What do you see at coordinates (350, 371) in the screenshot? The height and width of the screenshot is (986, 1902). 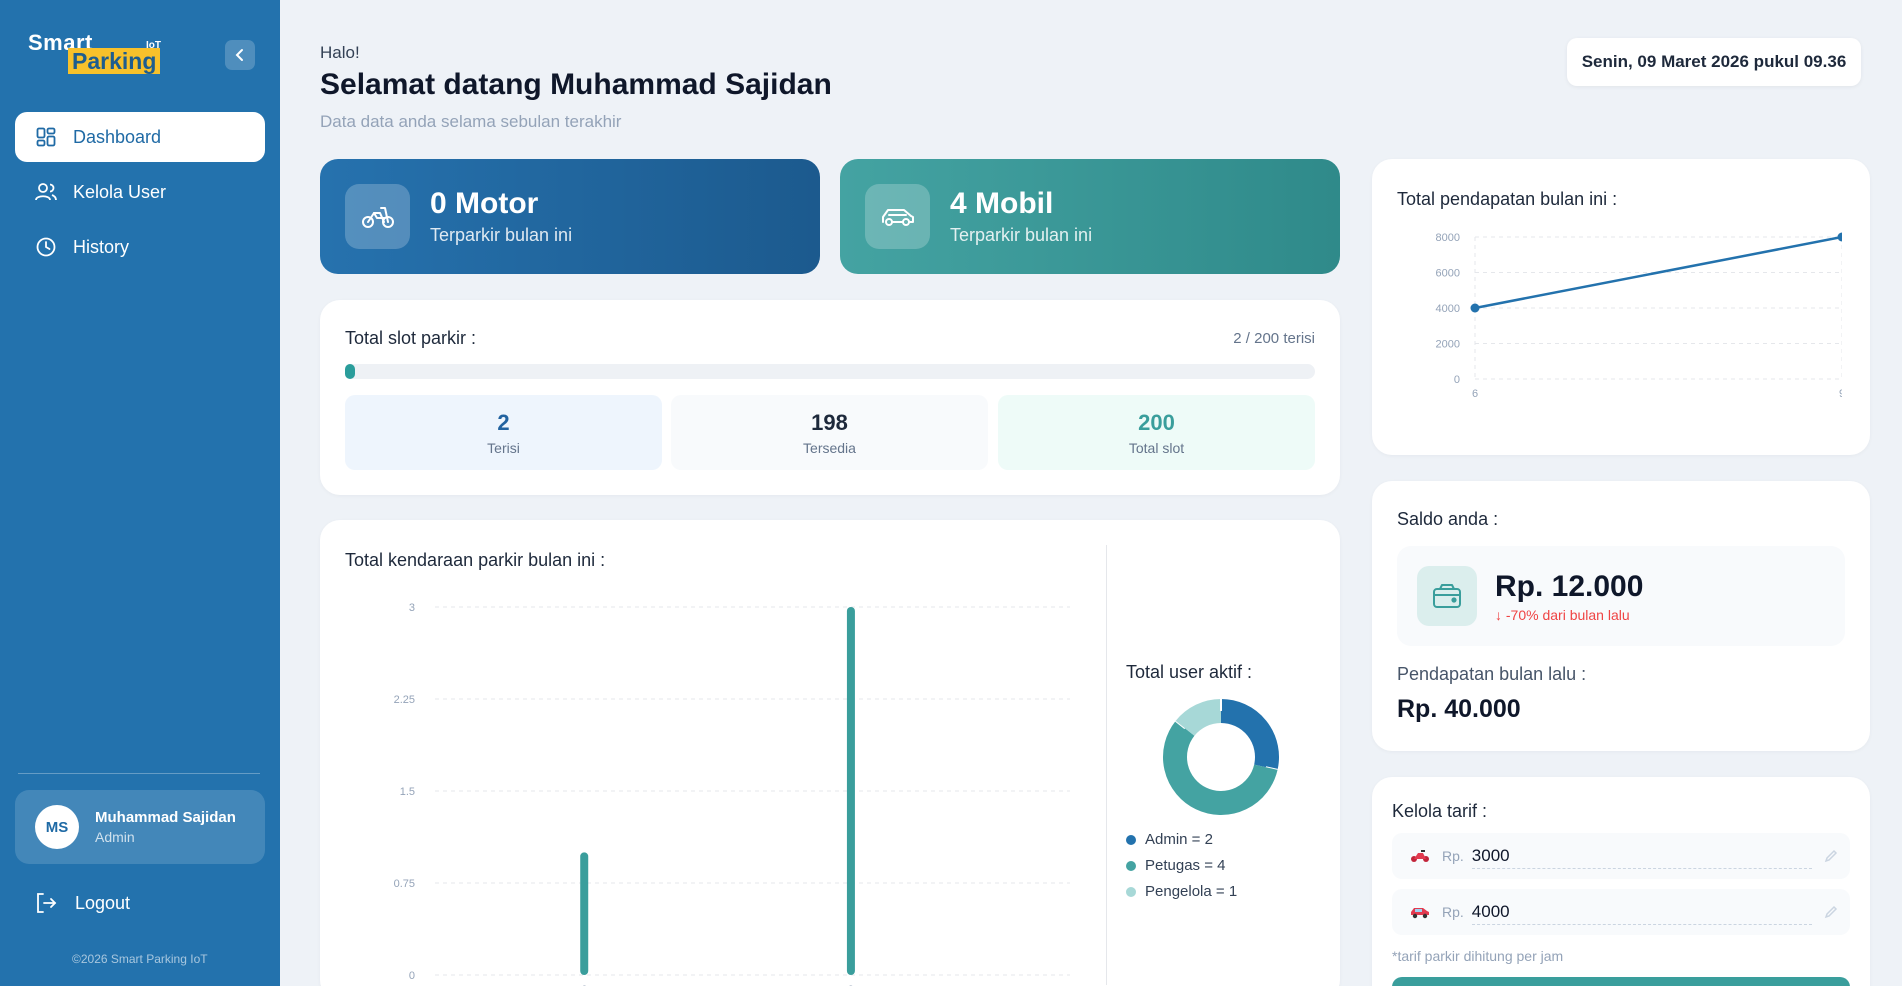 I see `slot-progress-fill` at bounding box center [350, 371].